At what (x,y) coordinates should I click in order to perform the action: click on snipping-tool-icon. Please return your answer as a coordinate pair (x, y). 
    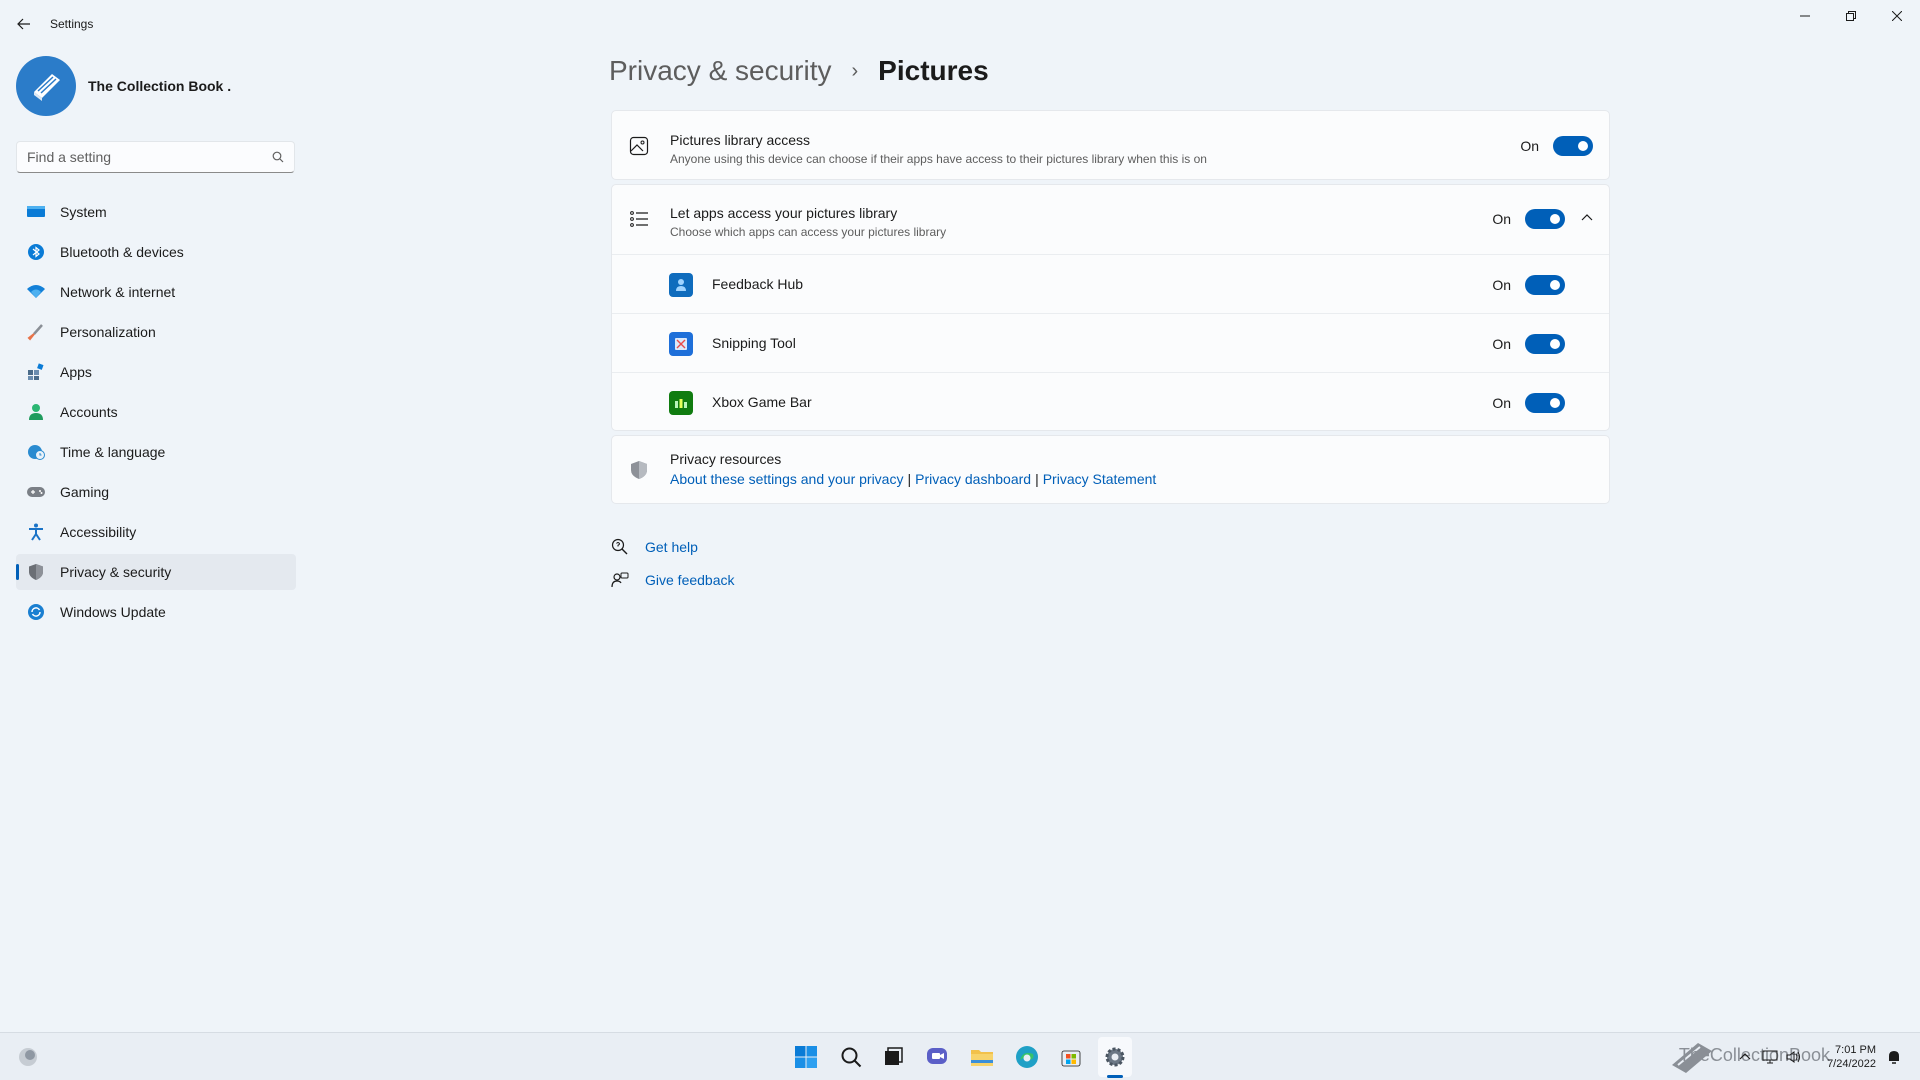
    Looking at the image, I should click on (681, 344).